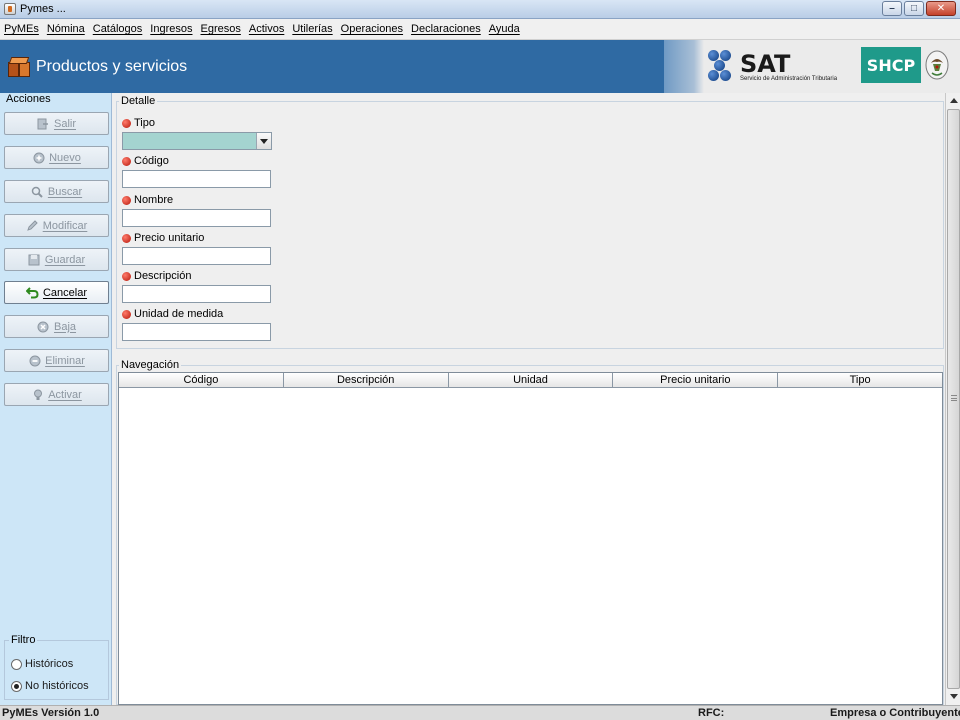 This screenshot has height=720, width=960. Describe the element at coordinates (892, 8) in the screenshot. I see `minimize-button: –` at that location.